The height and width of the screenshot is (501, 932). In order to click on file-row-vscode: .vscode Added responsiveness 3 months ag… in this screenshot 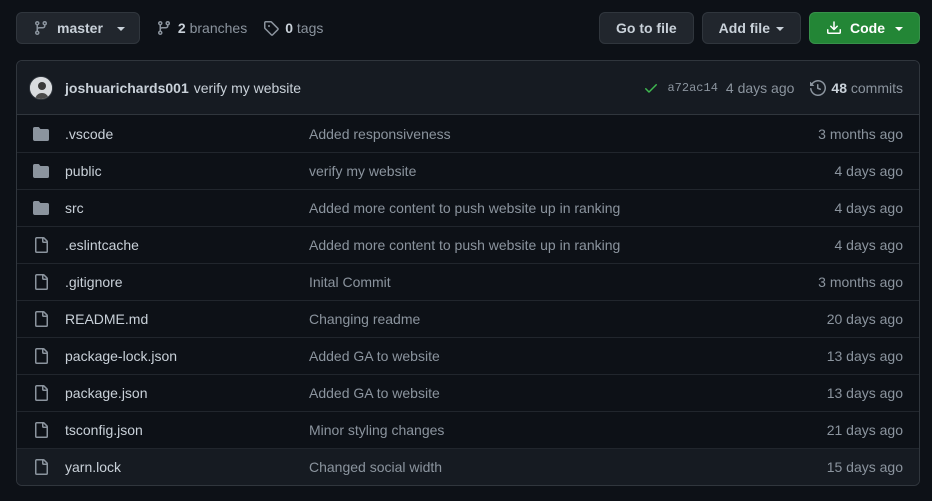, I will do `click(468, 133)`.